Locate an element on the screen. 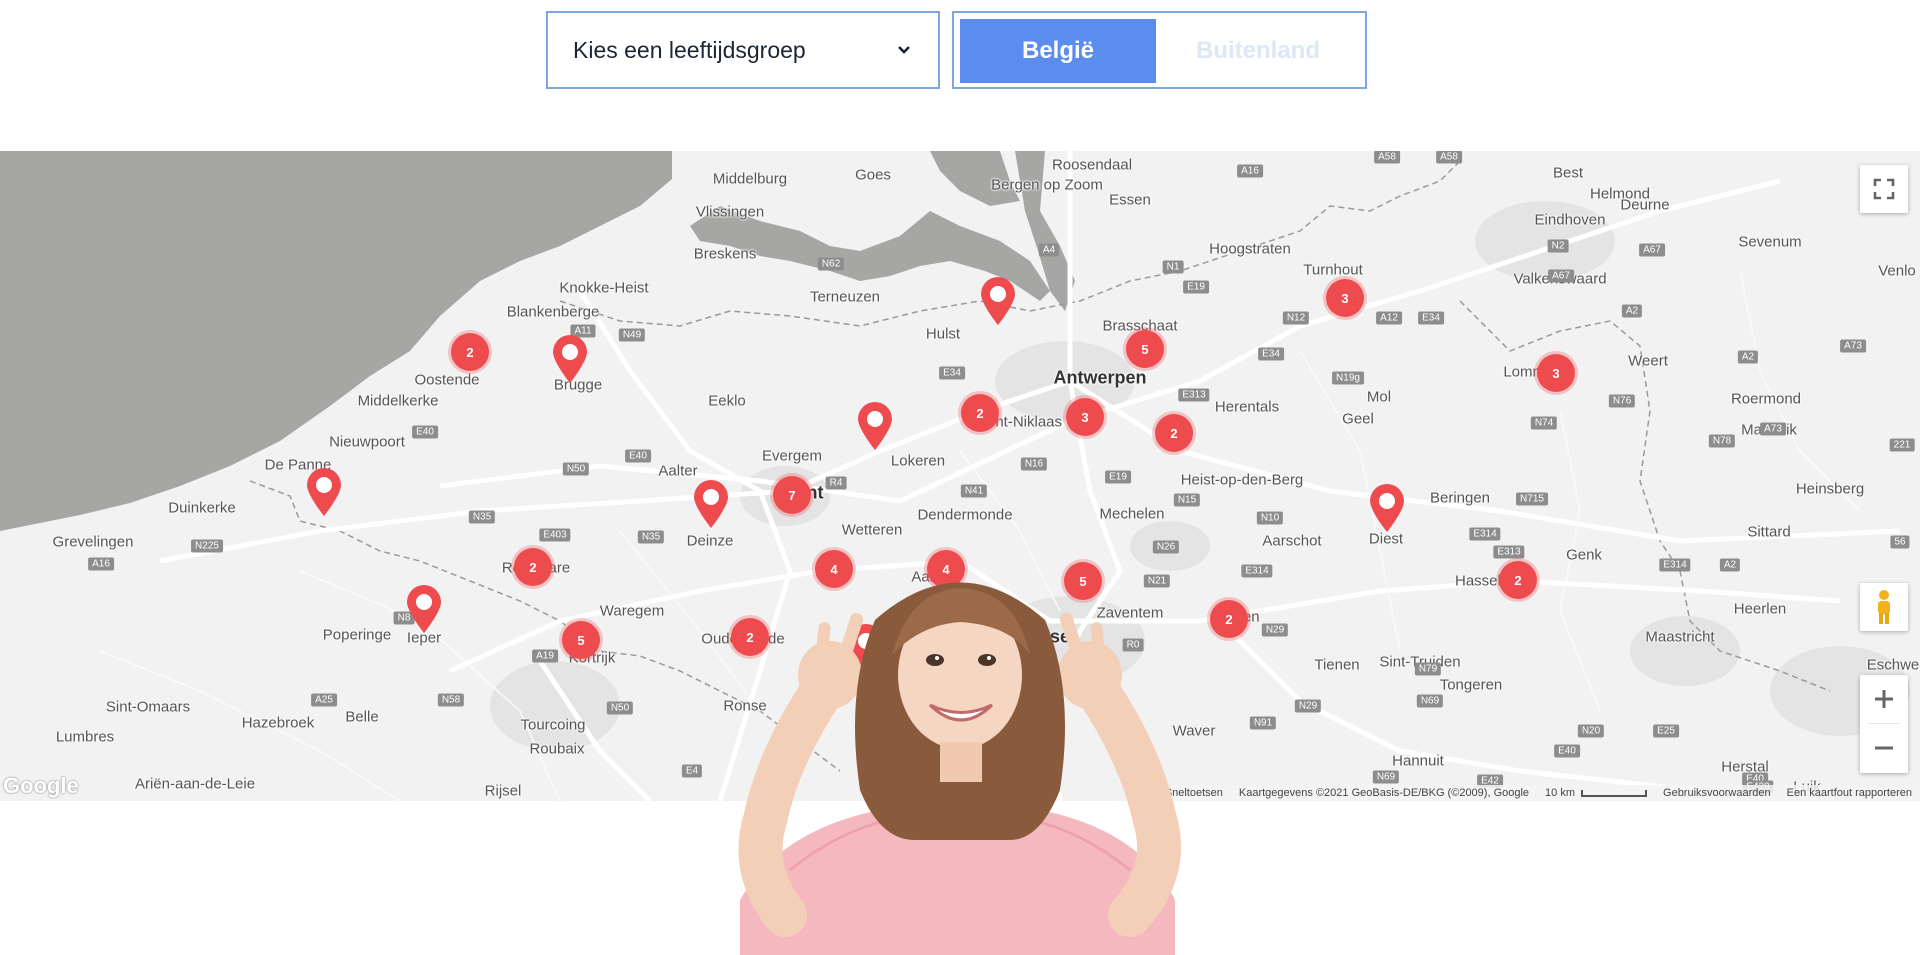 Image resolution: width=1920 pixels, height=955 pixels. terms-link: Gebruiksvoorwaarden is located at coordinates (1717, 793).